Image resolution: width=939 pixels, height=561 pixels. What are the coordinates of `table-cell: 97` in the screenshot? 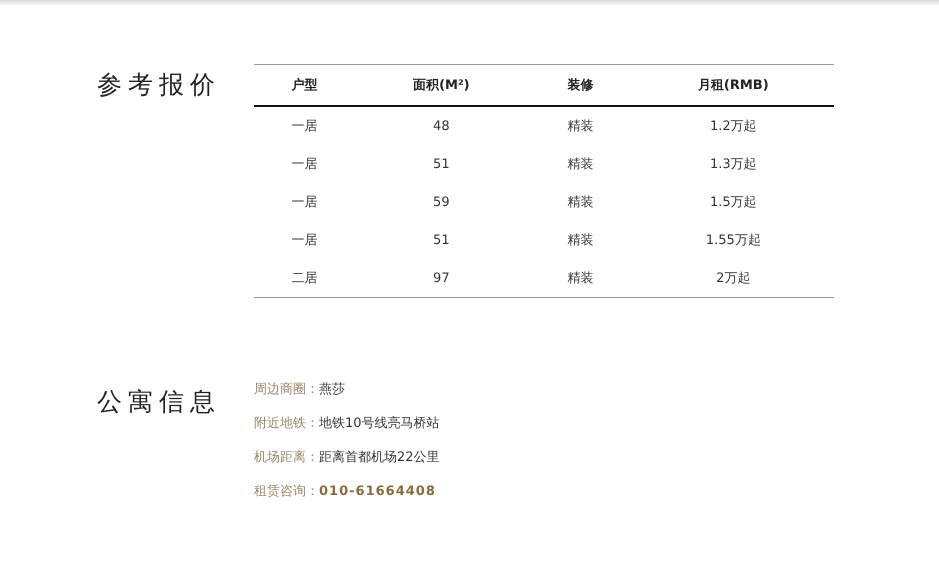 It's located at (441, 278).